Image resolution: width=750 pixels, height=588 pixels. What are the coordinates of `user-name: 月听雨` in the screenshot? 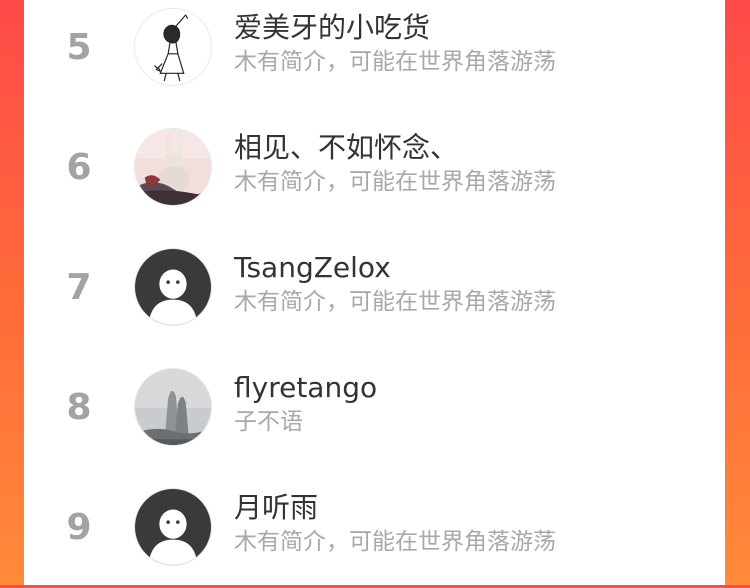 It's located at (276, 508).